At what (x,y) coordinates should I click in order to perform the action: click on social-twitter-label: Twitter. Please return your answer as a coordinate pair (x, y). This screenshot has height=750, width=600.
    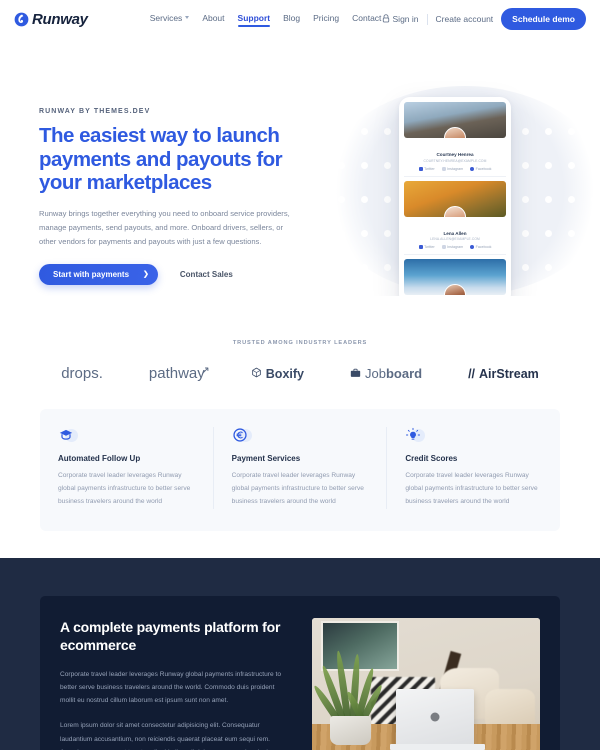
    Looking at the image, I should click on (429, 247).